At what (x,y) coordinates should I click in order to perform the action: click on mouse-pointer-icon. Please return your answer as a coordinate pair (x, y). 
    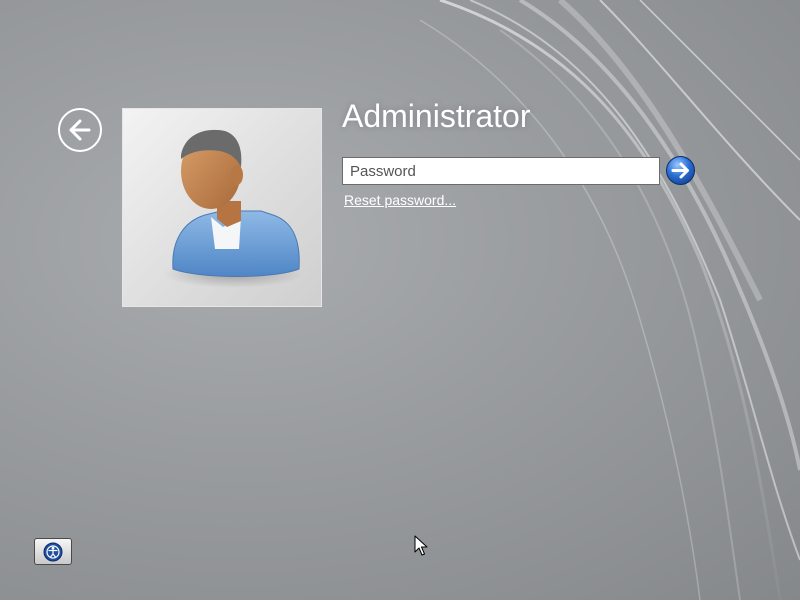
    Looking at the image, I should click on (421, 545).